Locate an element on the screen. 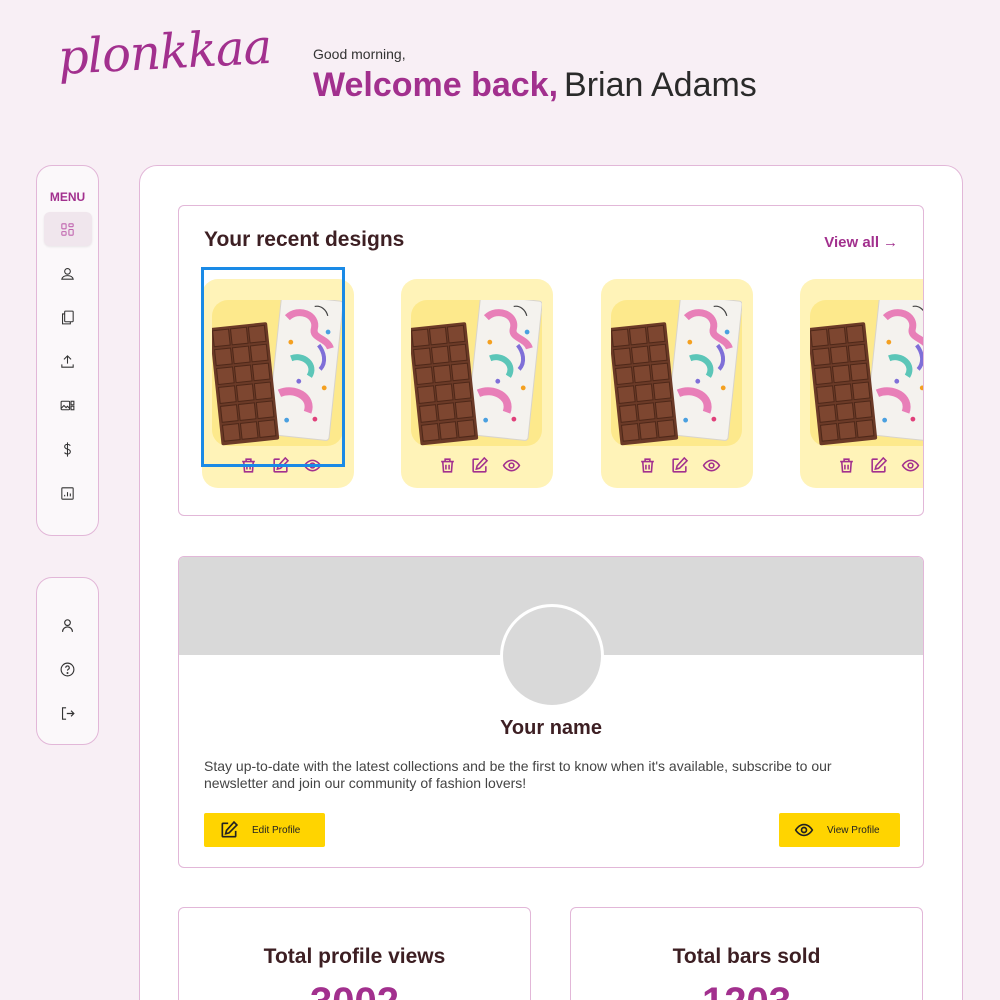 The height and width of the screenshot is (1000, 1000). logout-icon is located at coordinates (68, 713).